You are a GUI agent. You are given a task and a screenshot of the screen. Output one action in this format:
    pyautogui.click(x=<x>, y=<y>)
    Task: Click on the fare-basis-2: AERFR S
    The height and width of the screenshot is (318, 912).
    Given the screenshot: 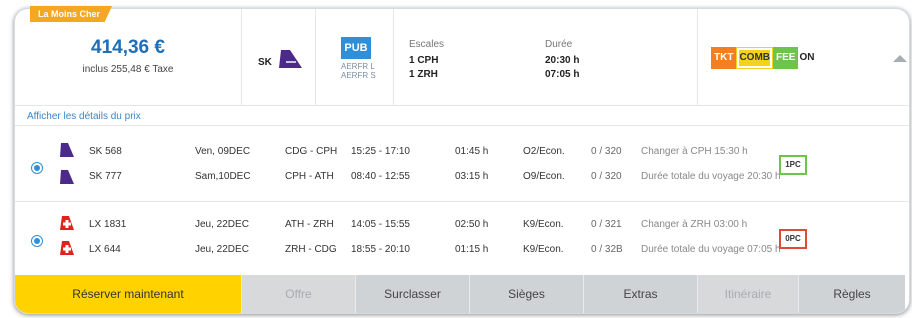 What is the action you would take?
    pyautogui.click(x=358, y=75)
    